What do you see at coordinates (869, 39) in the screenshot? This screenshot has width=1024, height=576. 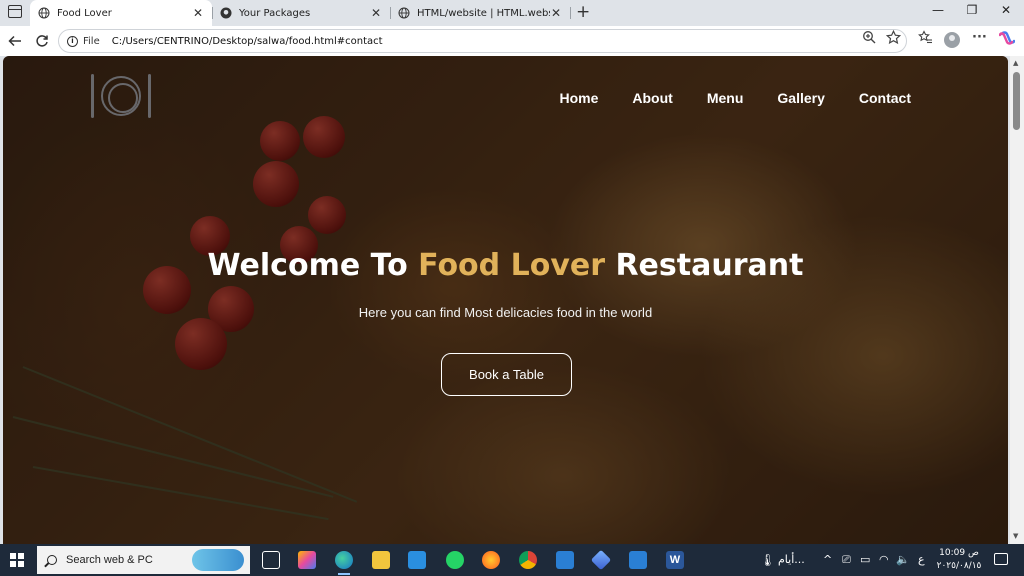 I see `zoom-icon` at bounding box center [869, 39].